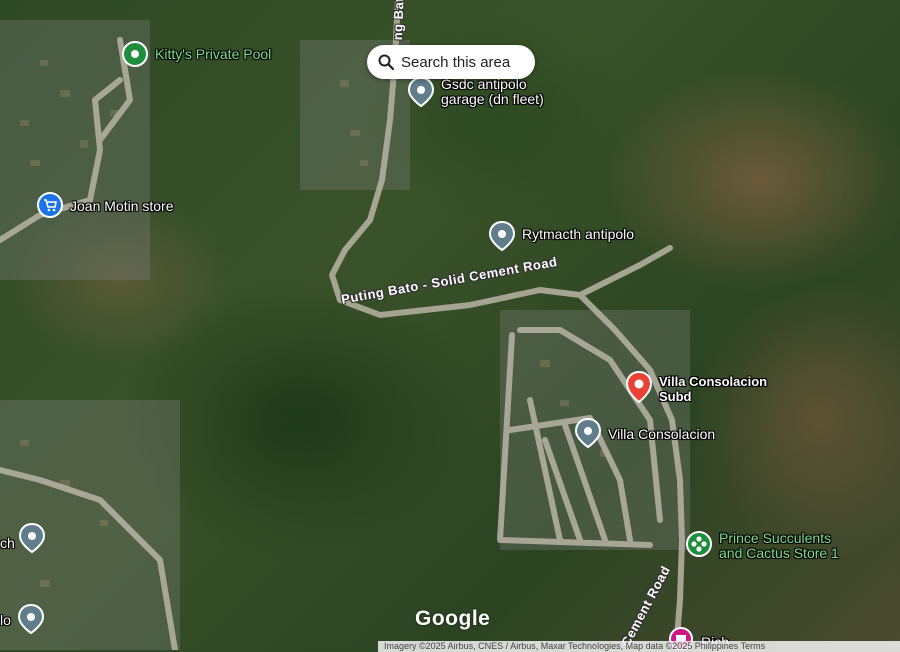 This screenshot has width=900, height=652. Describe the element at coordinates (5, 620) in the screenshot. I see `place-label-partial-lo: lo` at that location.